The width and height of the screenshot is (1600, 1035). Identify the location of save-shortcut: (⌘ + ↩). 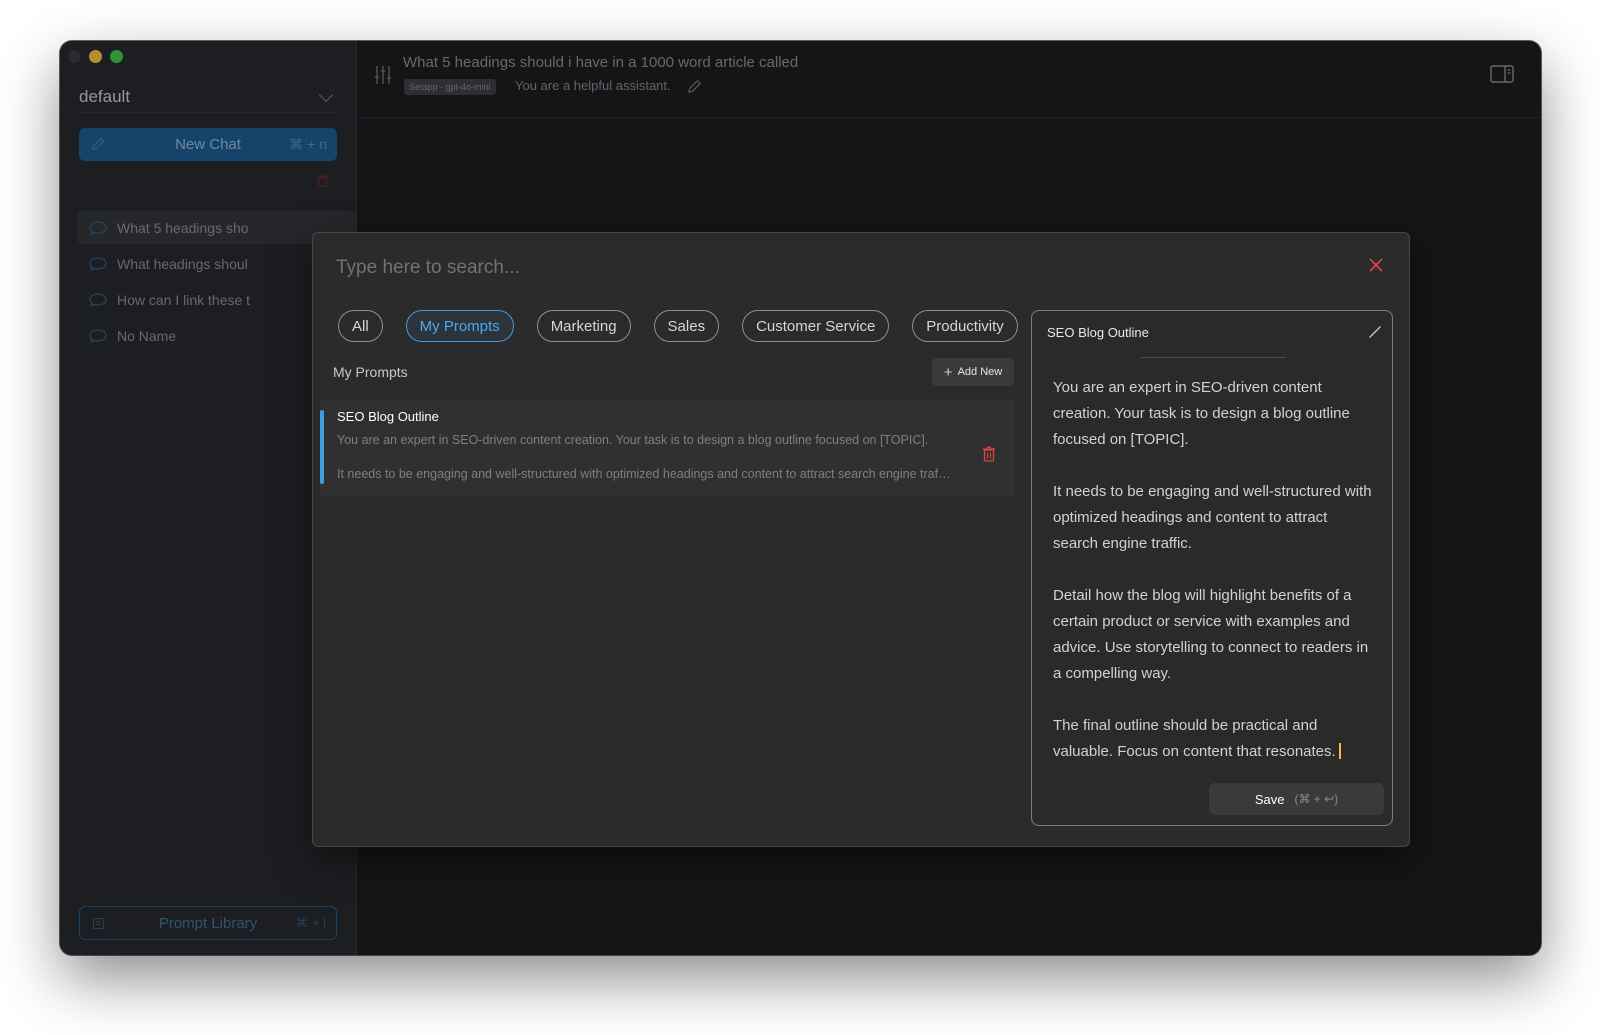
(1316, 799).